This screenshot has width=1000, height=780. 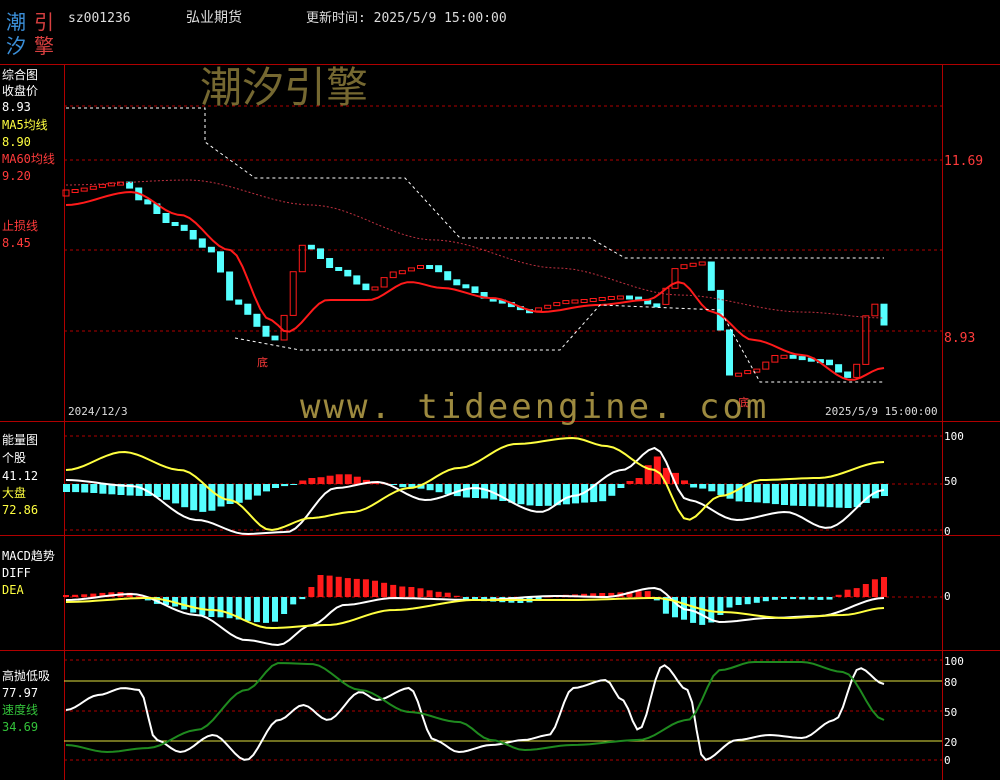 I want to click on ma60-line, so click(x=475, y=249).